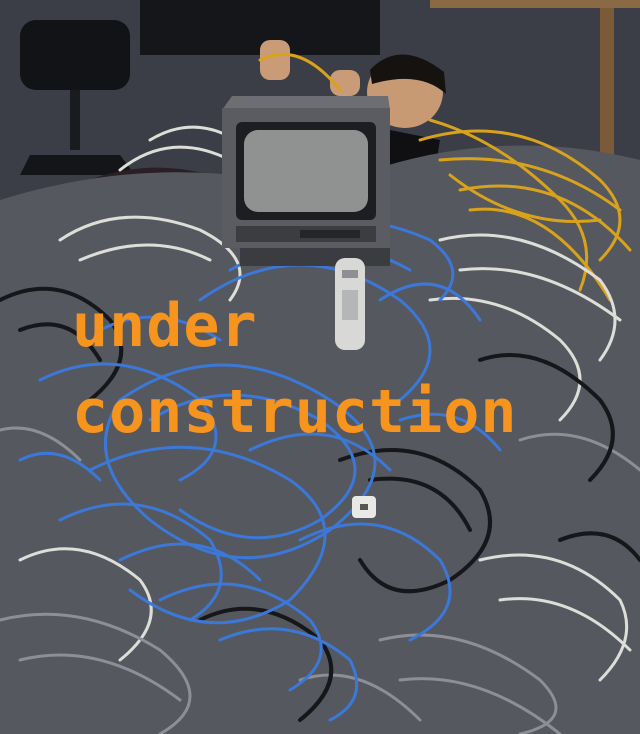 This screenshot has width=640, height=734. I want to click on monitor-base, so click(260, 27).